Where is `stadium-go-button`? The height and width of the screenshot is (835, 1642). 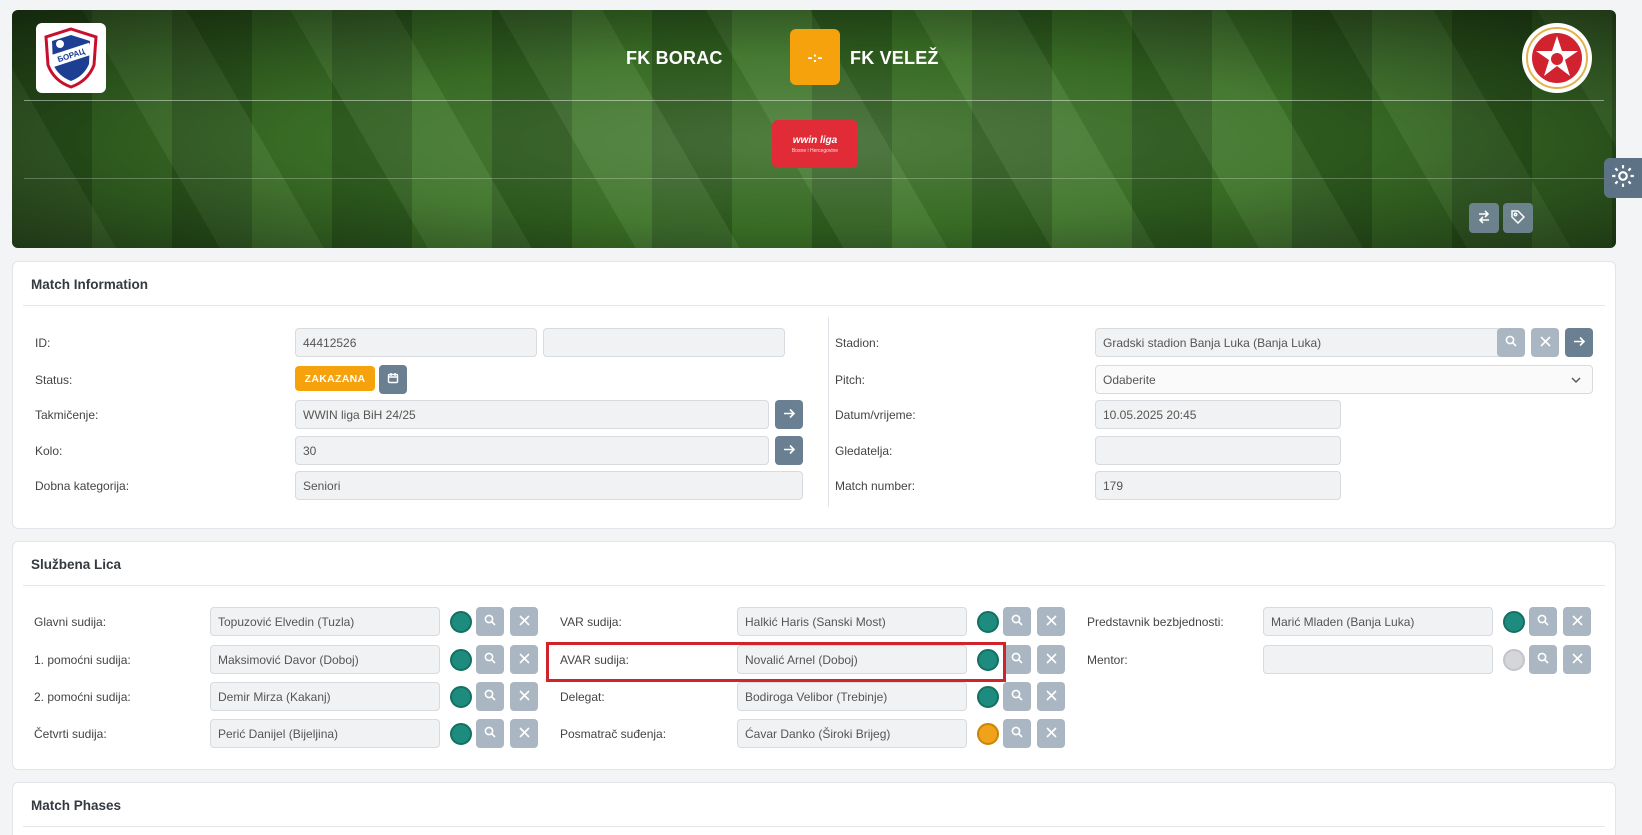 stadium-go-button is located at coordinates (1579, 342).